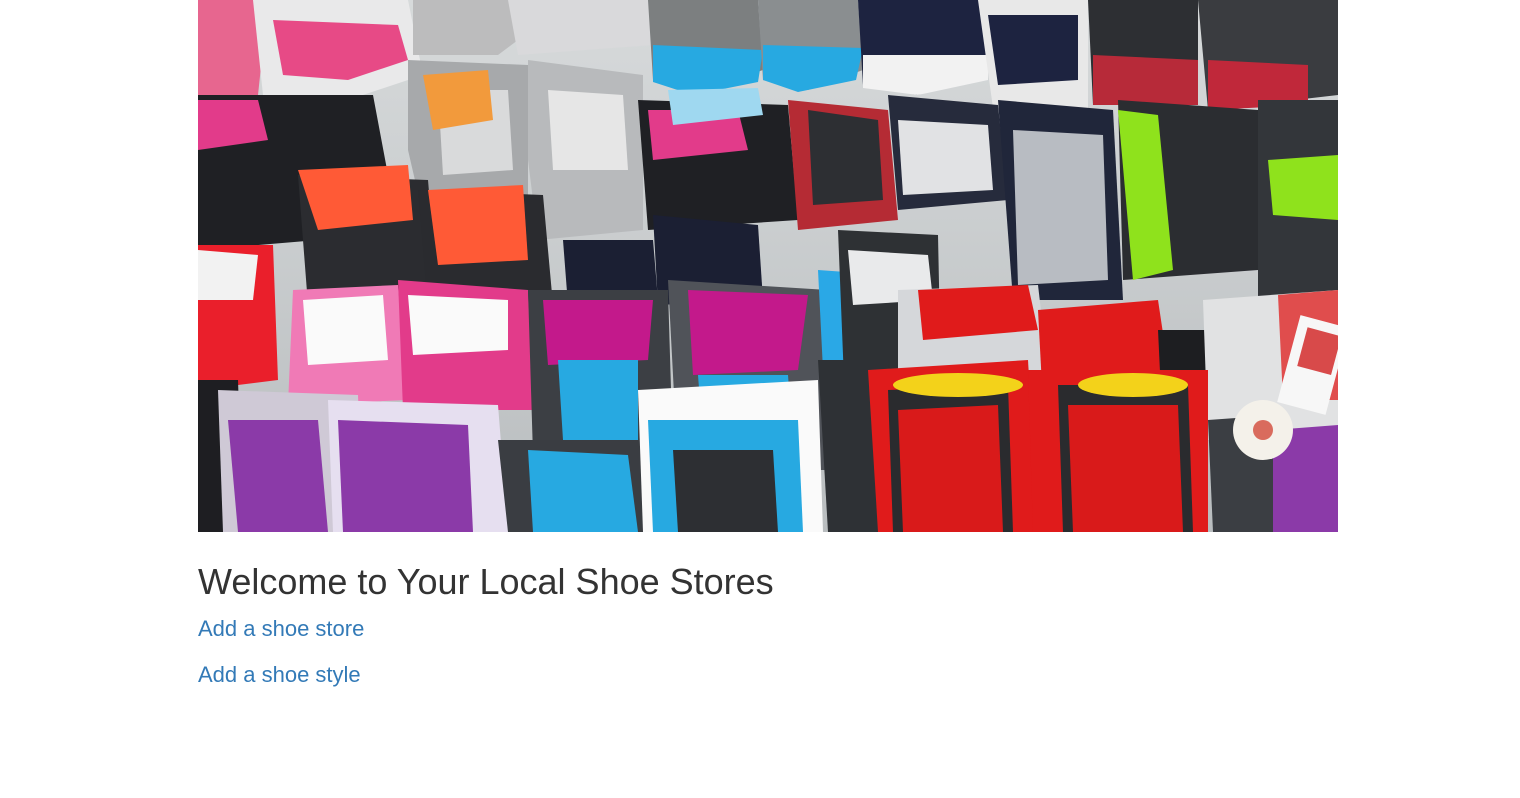  What do you see at coordinates (486, 581) in the screenshot?
I see `page-title: Welcome to Your Local Shoe Stores` at bounding box center [486, 581].